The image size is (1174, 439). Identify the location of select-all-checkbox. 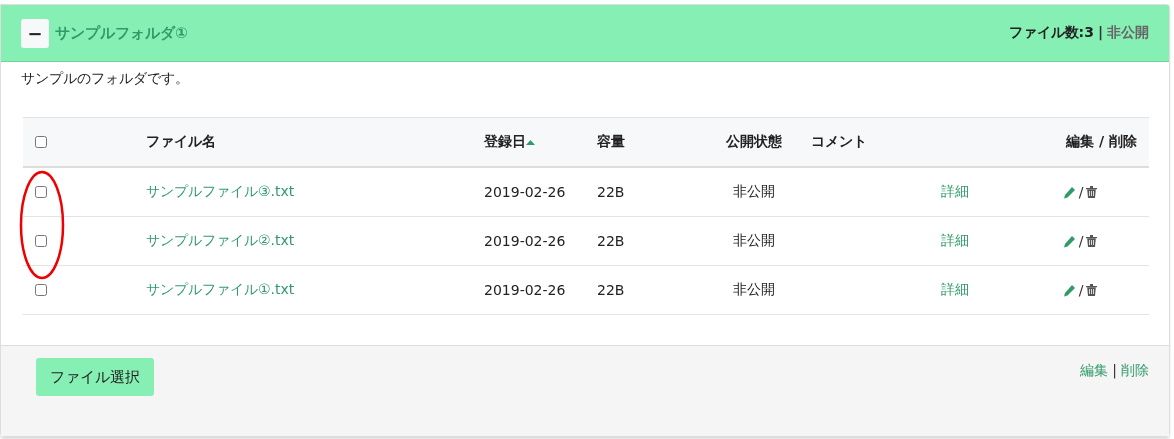
(41, 142).